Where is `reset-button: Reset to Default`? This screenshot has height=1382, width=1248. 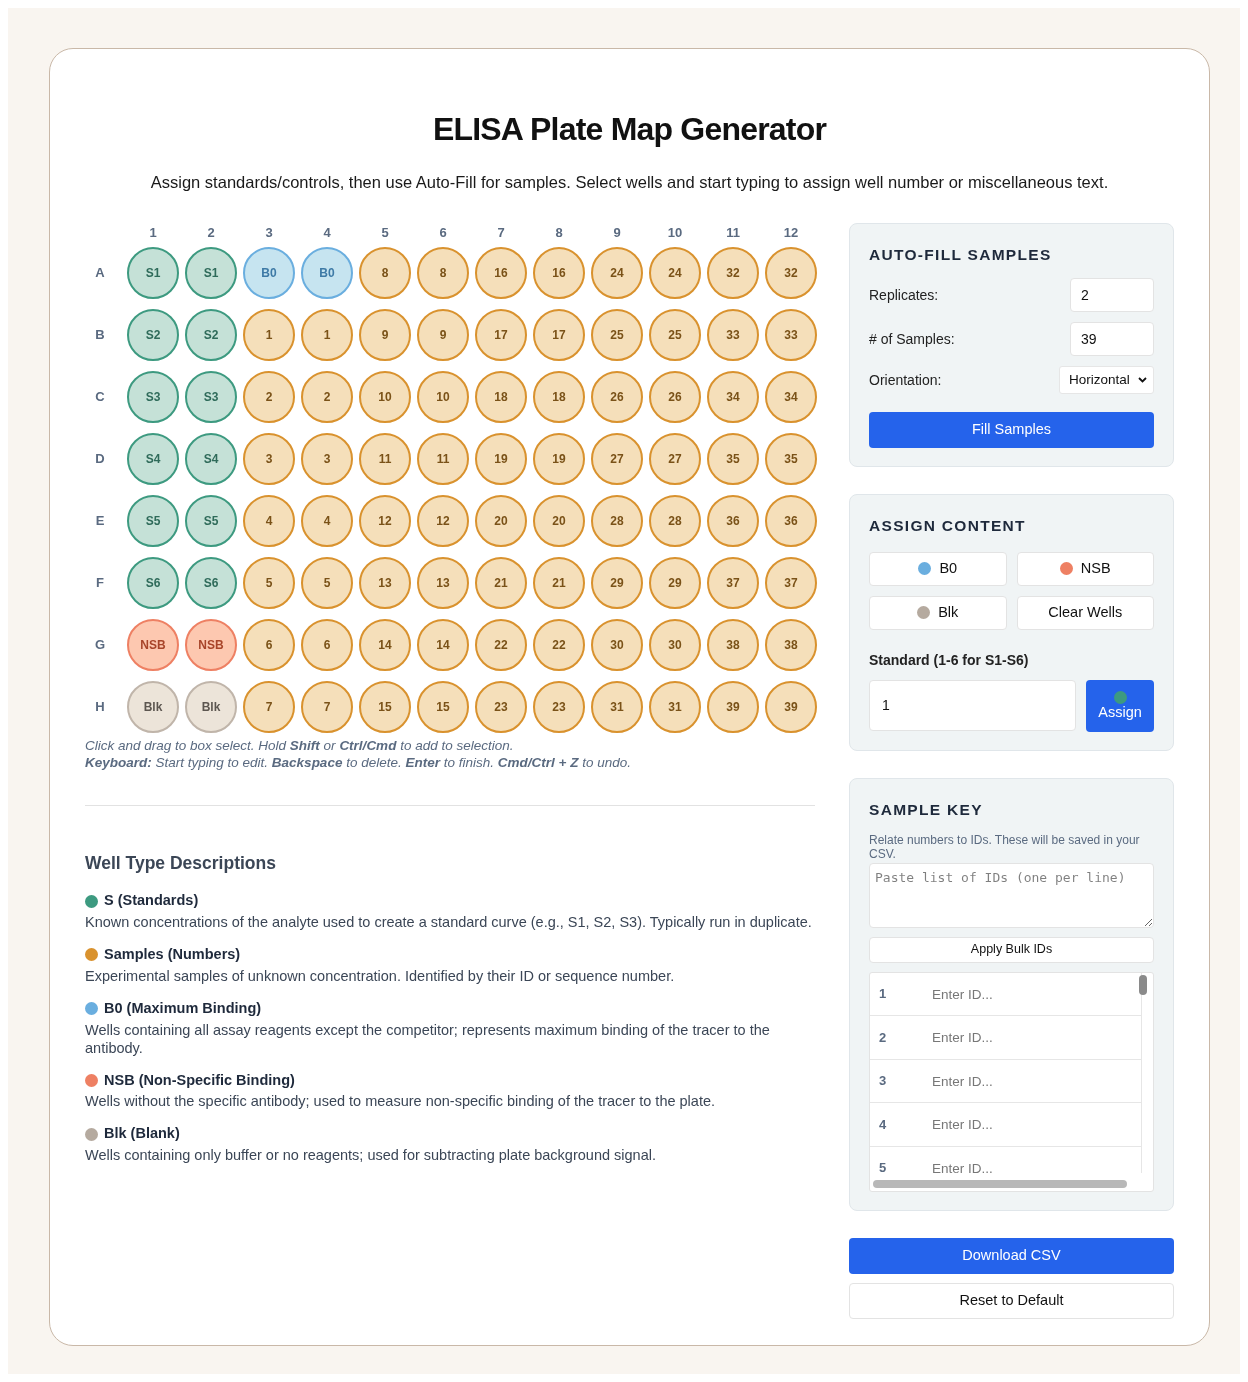
reset-button: Reset to Default is located at coordinates (1011, 1300).